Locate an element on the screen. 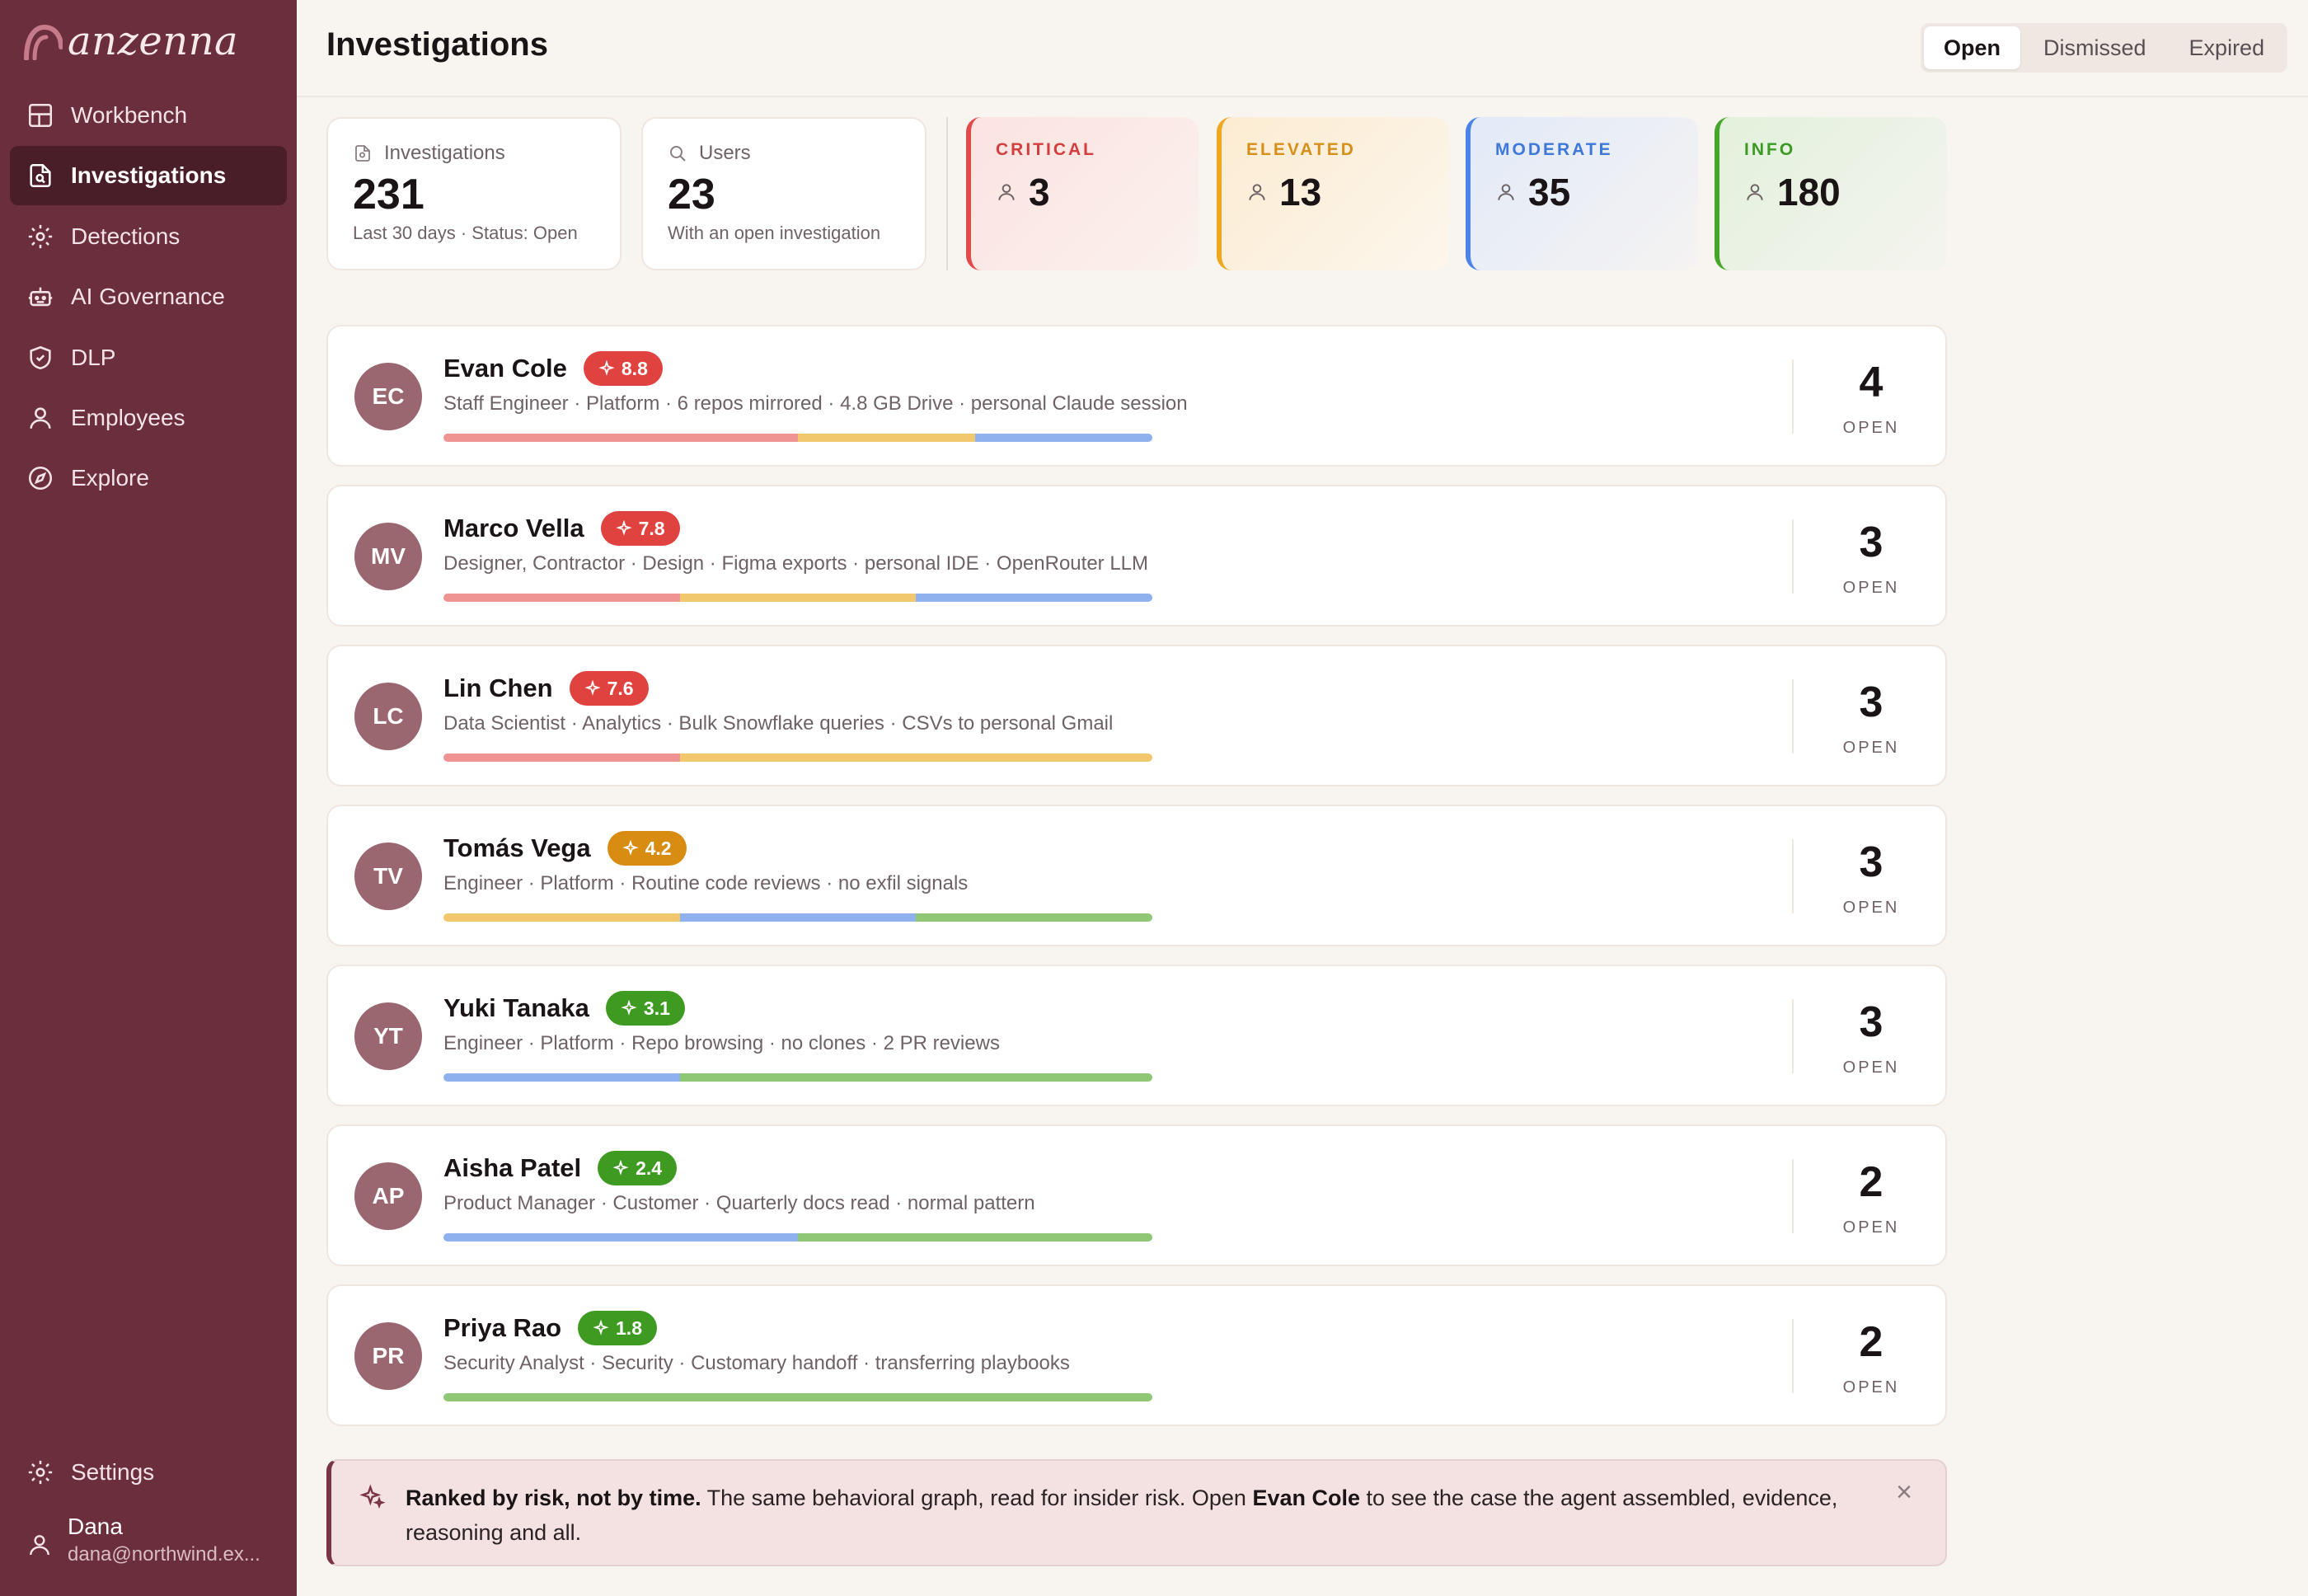 The width and height of the screenshot is (2308, 1596). avatar: LC is located at coordinates (388, 716).